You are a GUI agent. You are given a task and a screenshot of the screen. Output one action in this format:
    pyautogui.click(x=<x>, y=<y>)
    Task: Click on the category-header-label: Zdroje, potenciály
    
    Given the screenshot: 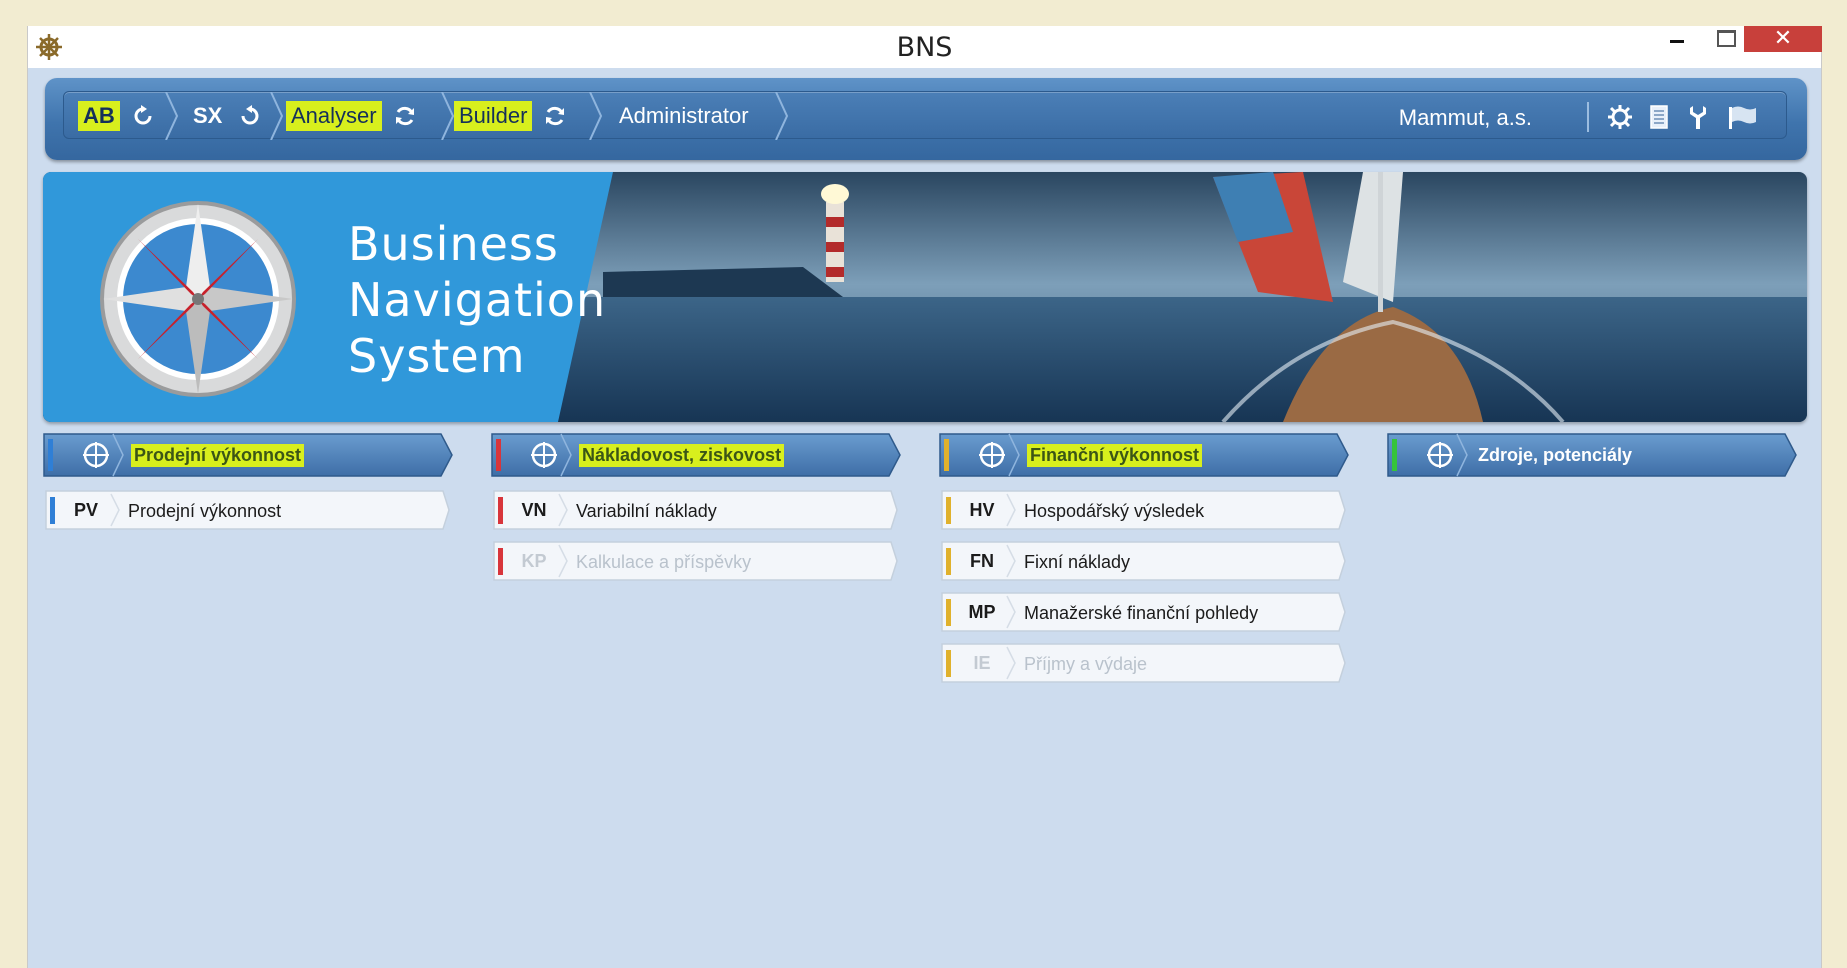 What is the action you would take?
    pyautogui.click(x=1555, y=455)
    